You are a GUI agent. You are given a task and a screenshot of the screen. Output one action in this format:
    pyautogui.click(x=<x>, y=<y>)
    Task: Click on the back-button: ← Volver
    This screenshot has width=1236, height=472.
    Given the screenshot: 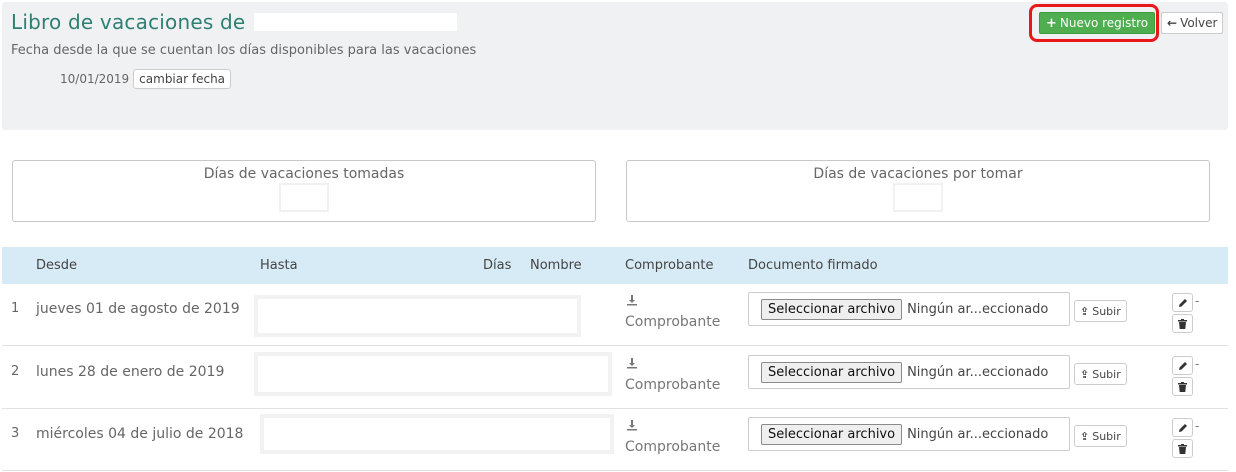 What is the action you would take?
    pyautogui.click(x=1192, y=23)
    